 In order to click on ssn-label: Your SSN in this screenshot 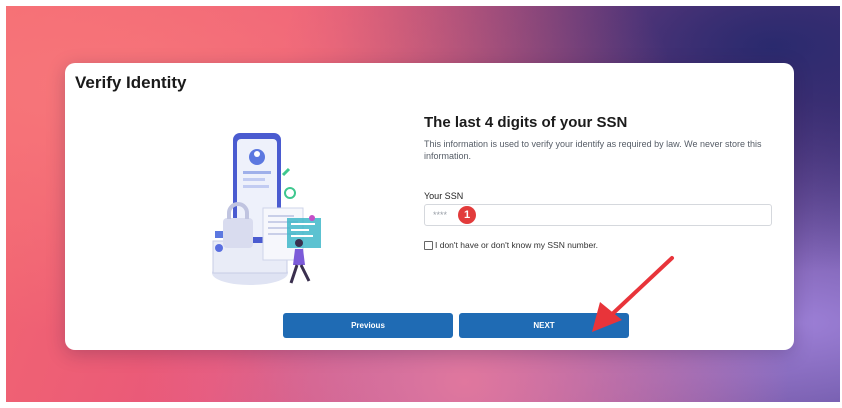, I will do `click(444, 196)`.